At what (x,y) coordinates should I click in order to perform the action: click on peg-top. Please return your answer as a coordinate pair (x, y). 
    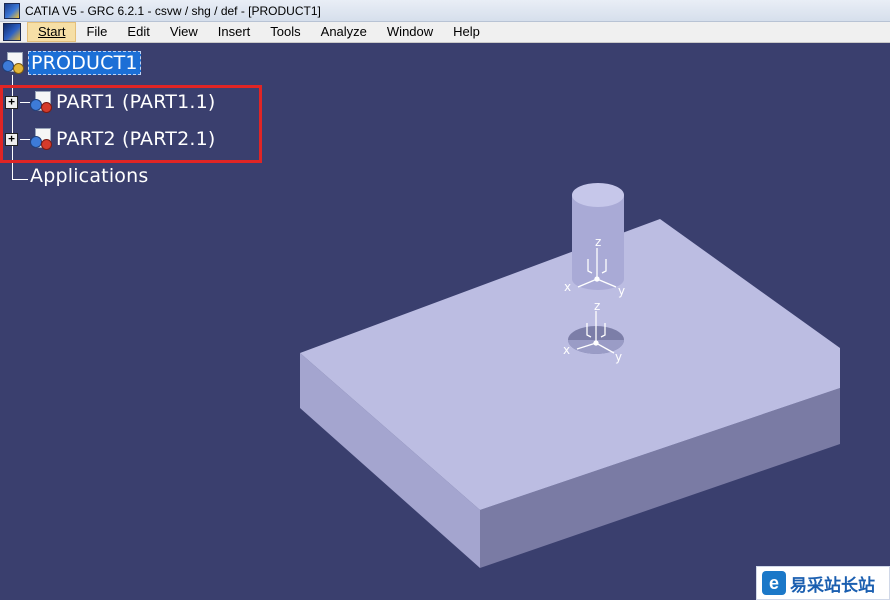
    Looking at the image, I should click on (598, 195).